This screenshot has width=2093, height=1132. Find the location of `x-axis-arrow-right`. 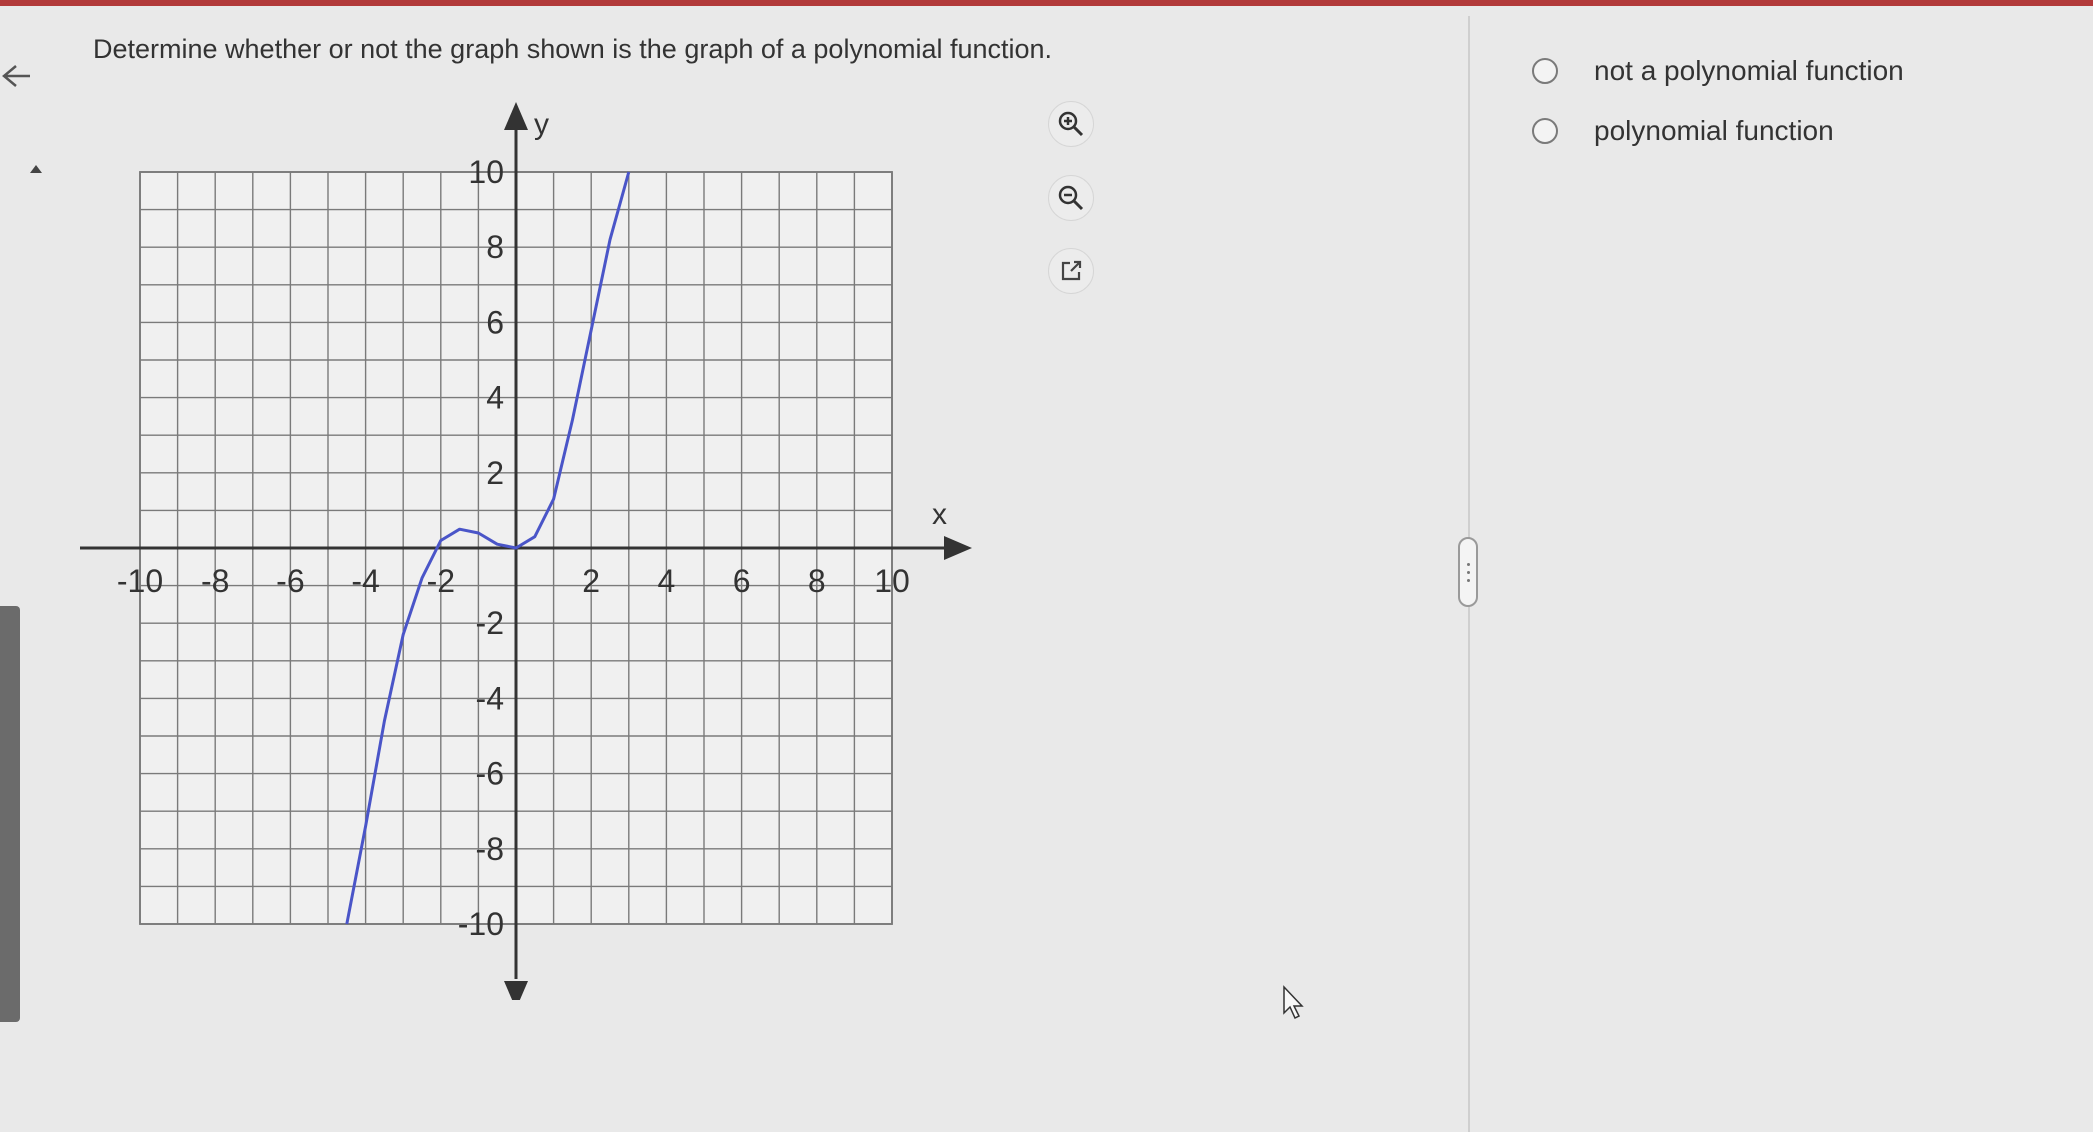

x-axis-arrow-right is located at coordinates (958, 548).